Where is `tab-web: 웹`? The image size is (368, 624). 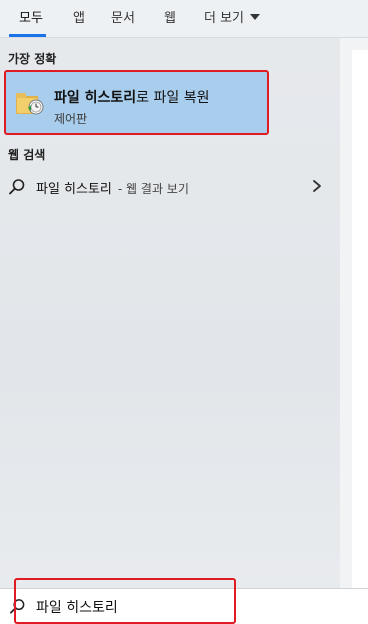 tab-web: 웹 is located at coordinates (170, 16).